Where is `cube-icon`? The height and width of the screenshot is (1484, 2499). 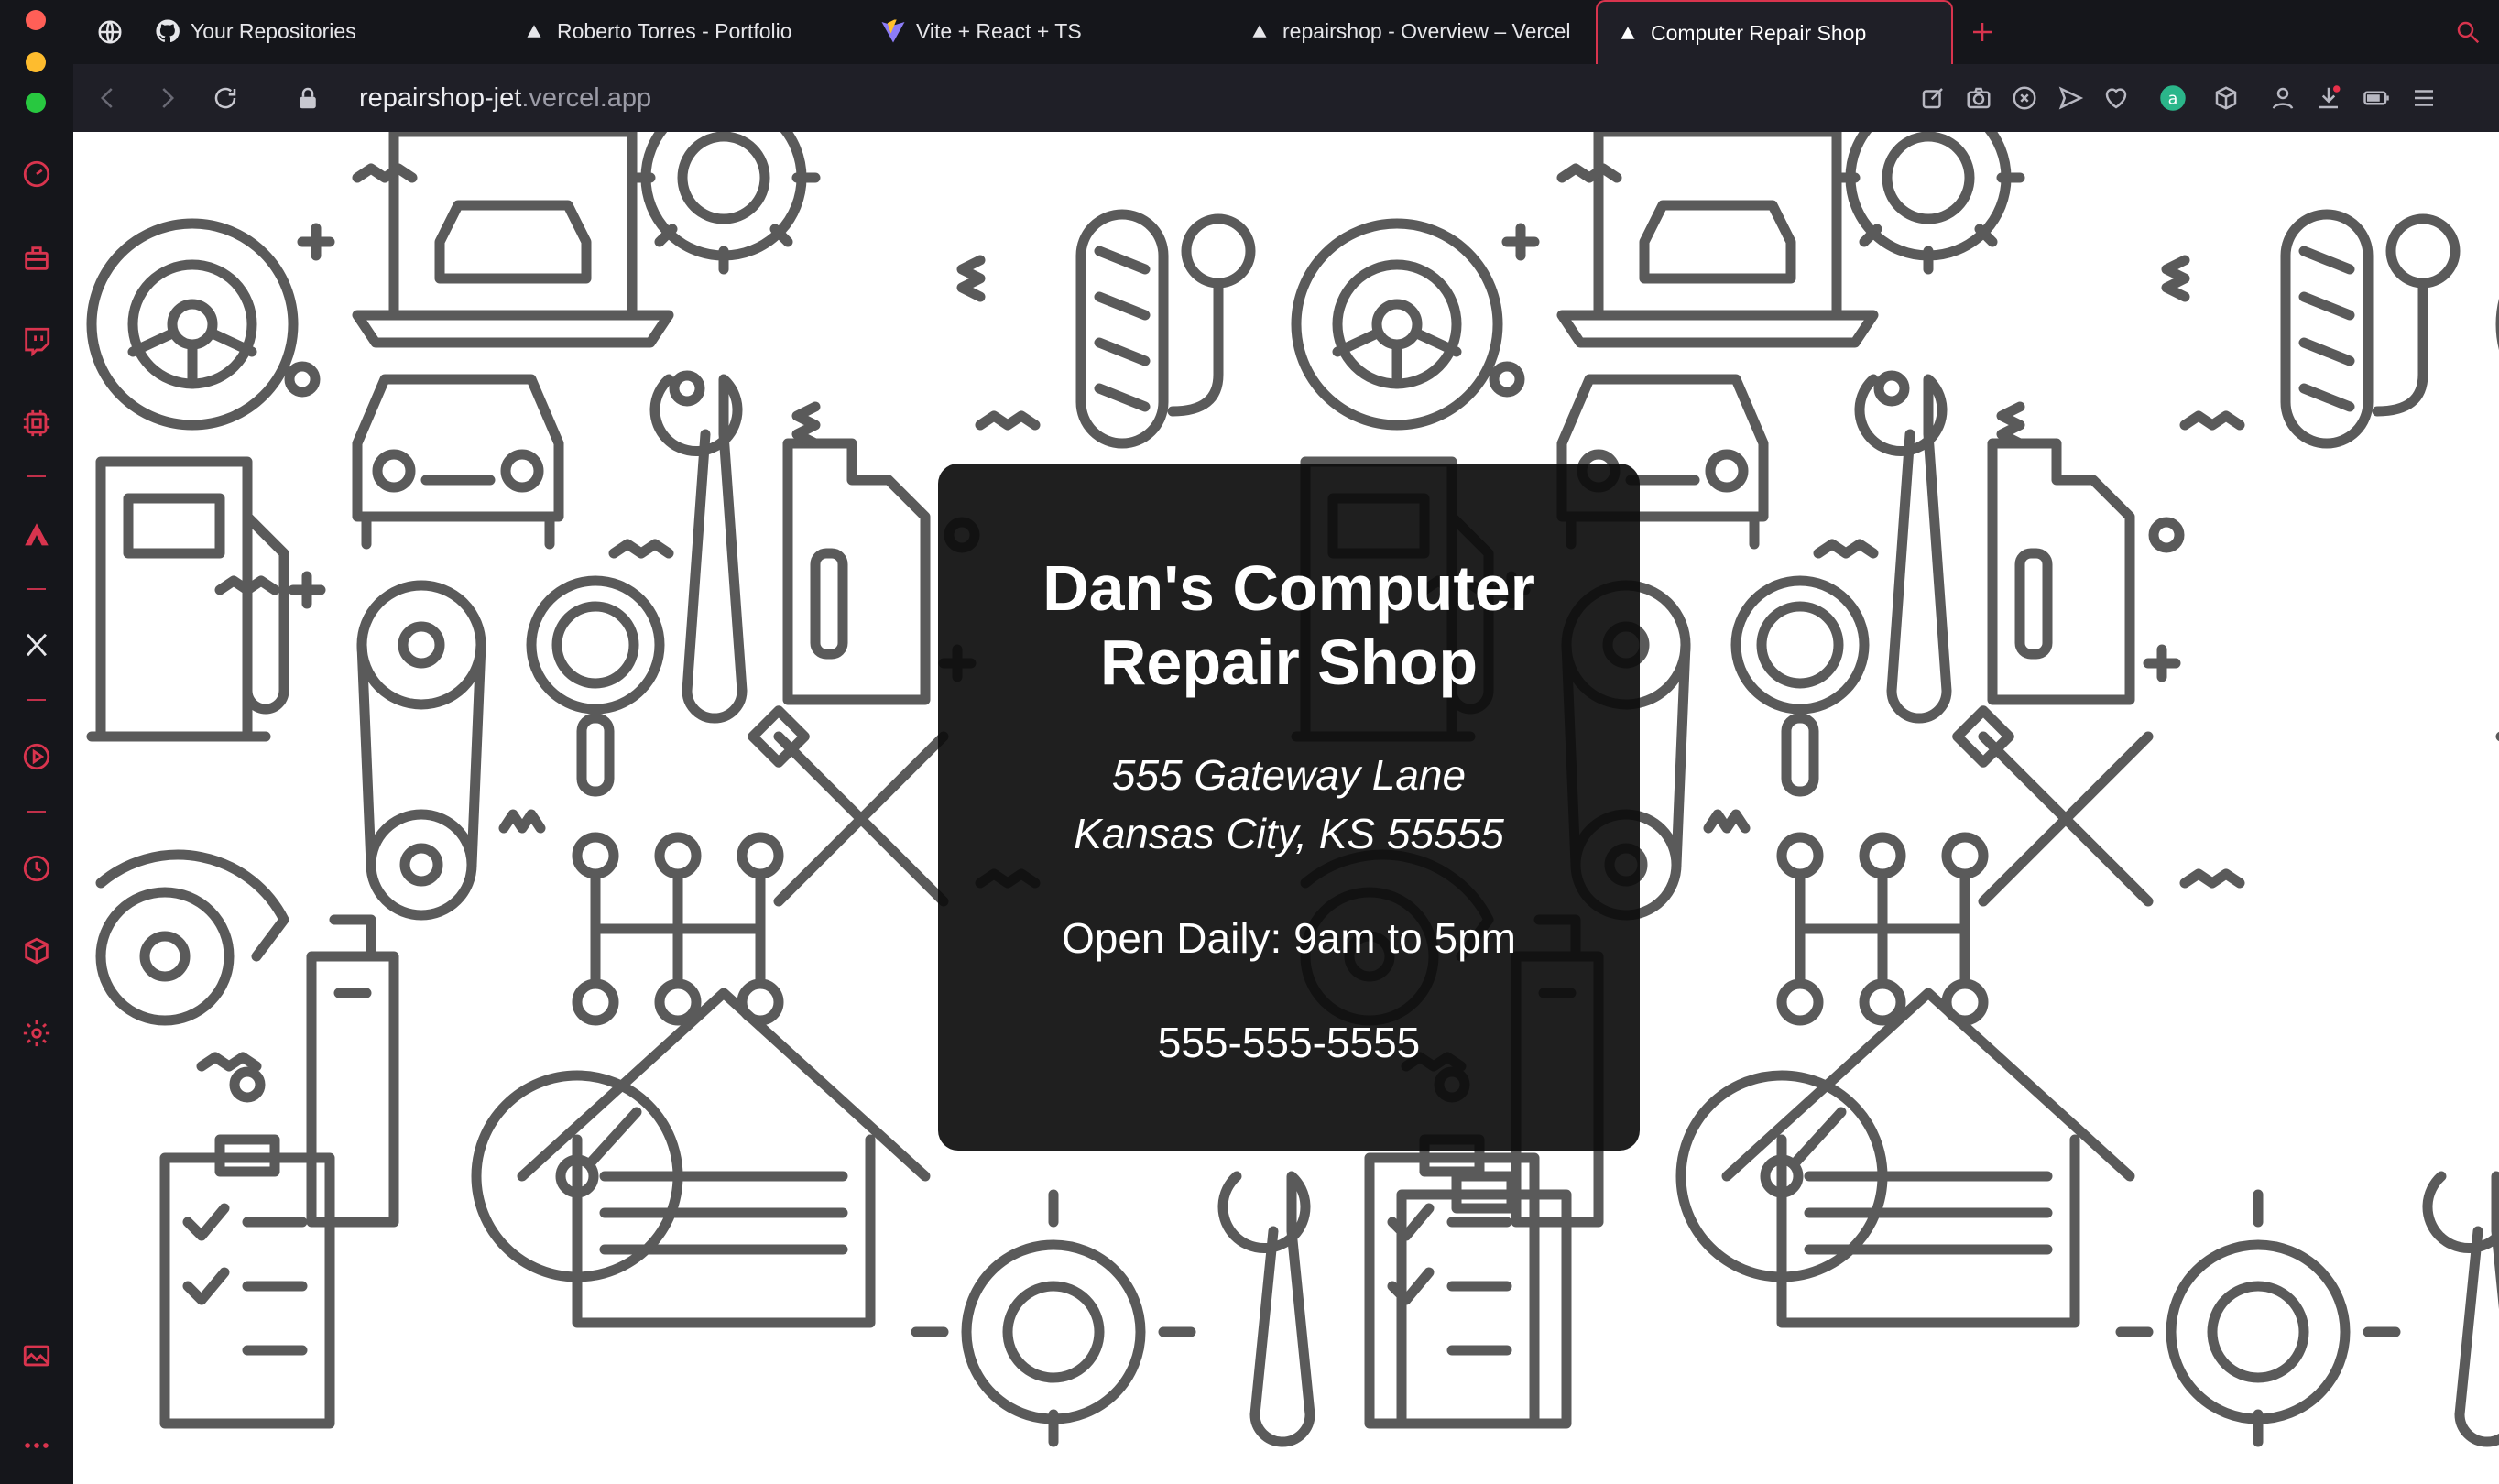 cube-icon is located at coordinates (2226, 98).